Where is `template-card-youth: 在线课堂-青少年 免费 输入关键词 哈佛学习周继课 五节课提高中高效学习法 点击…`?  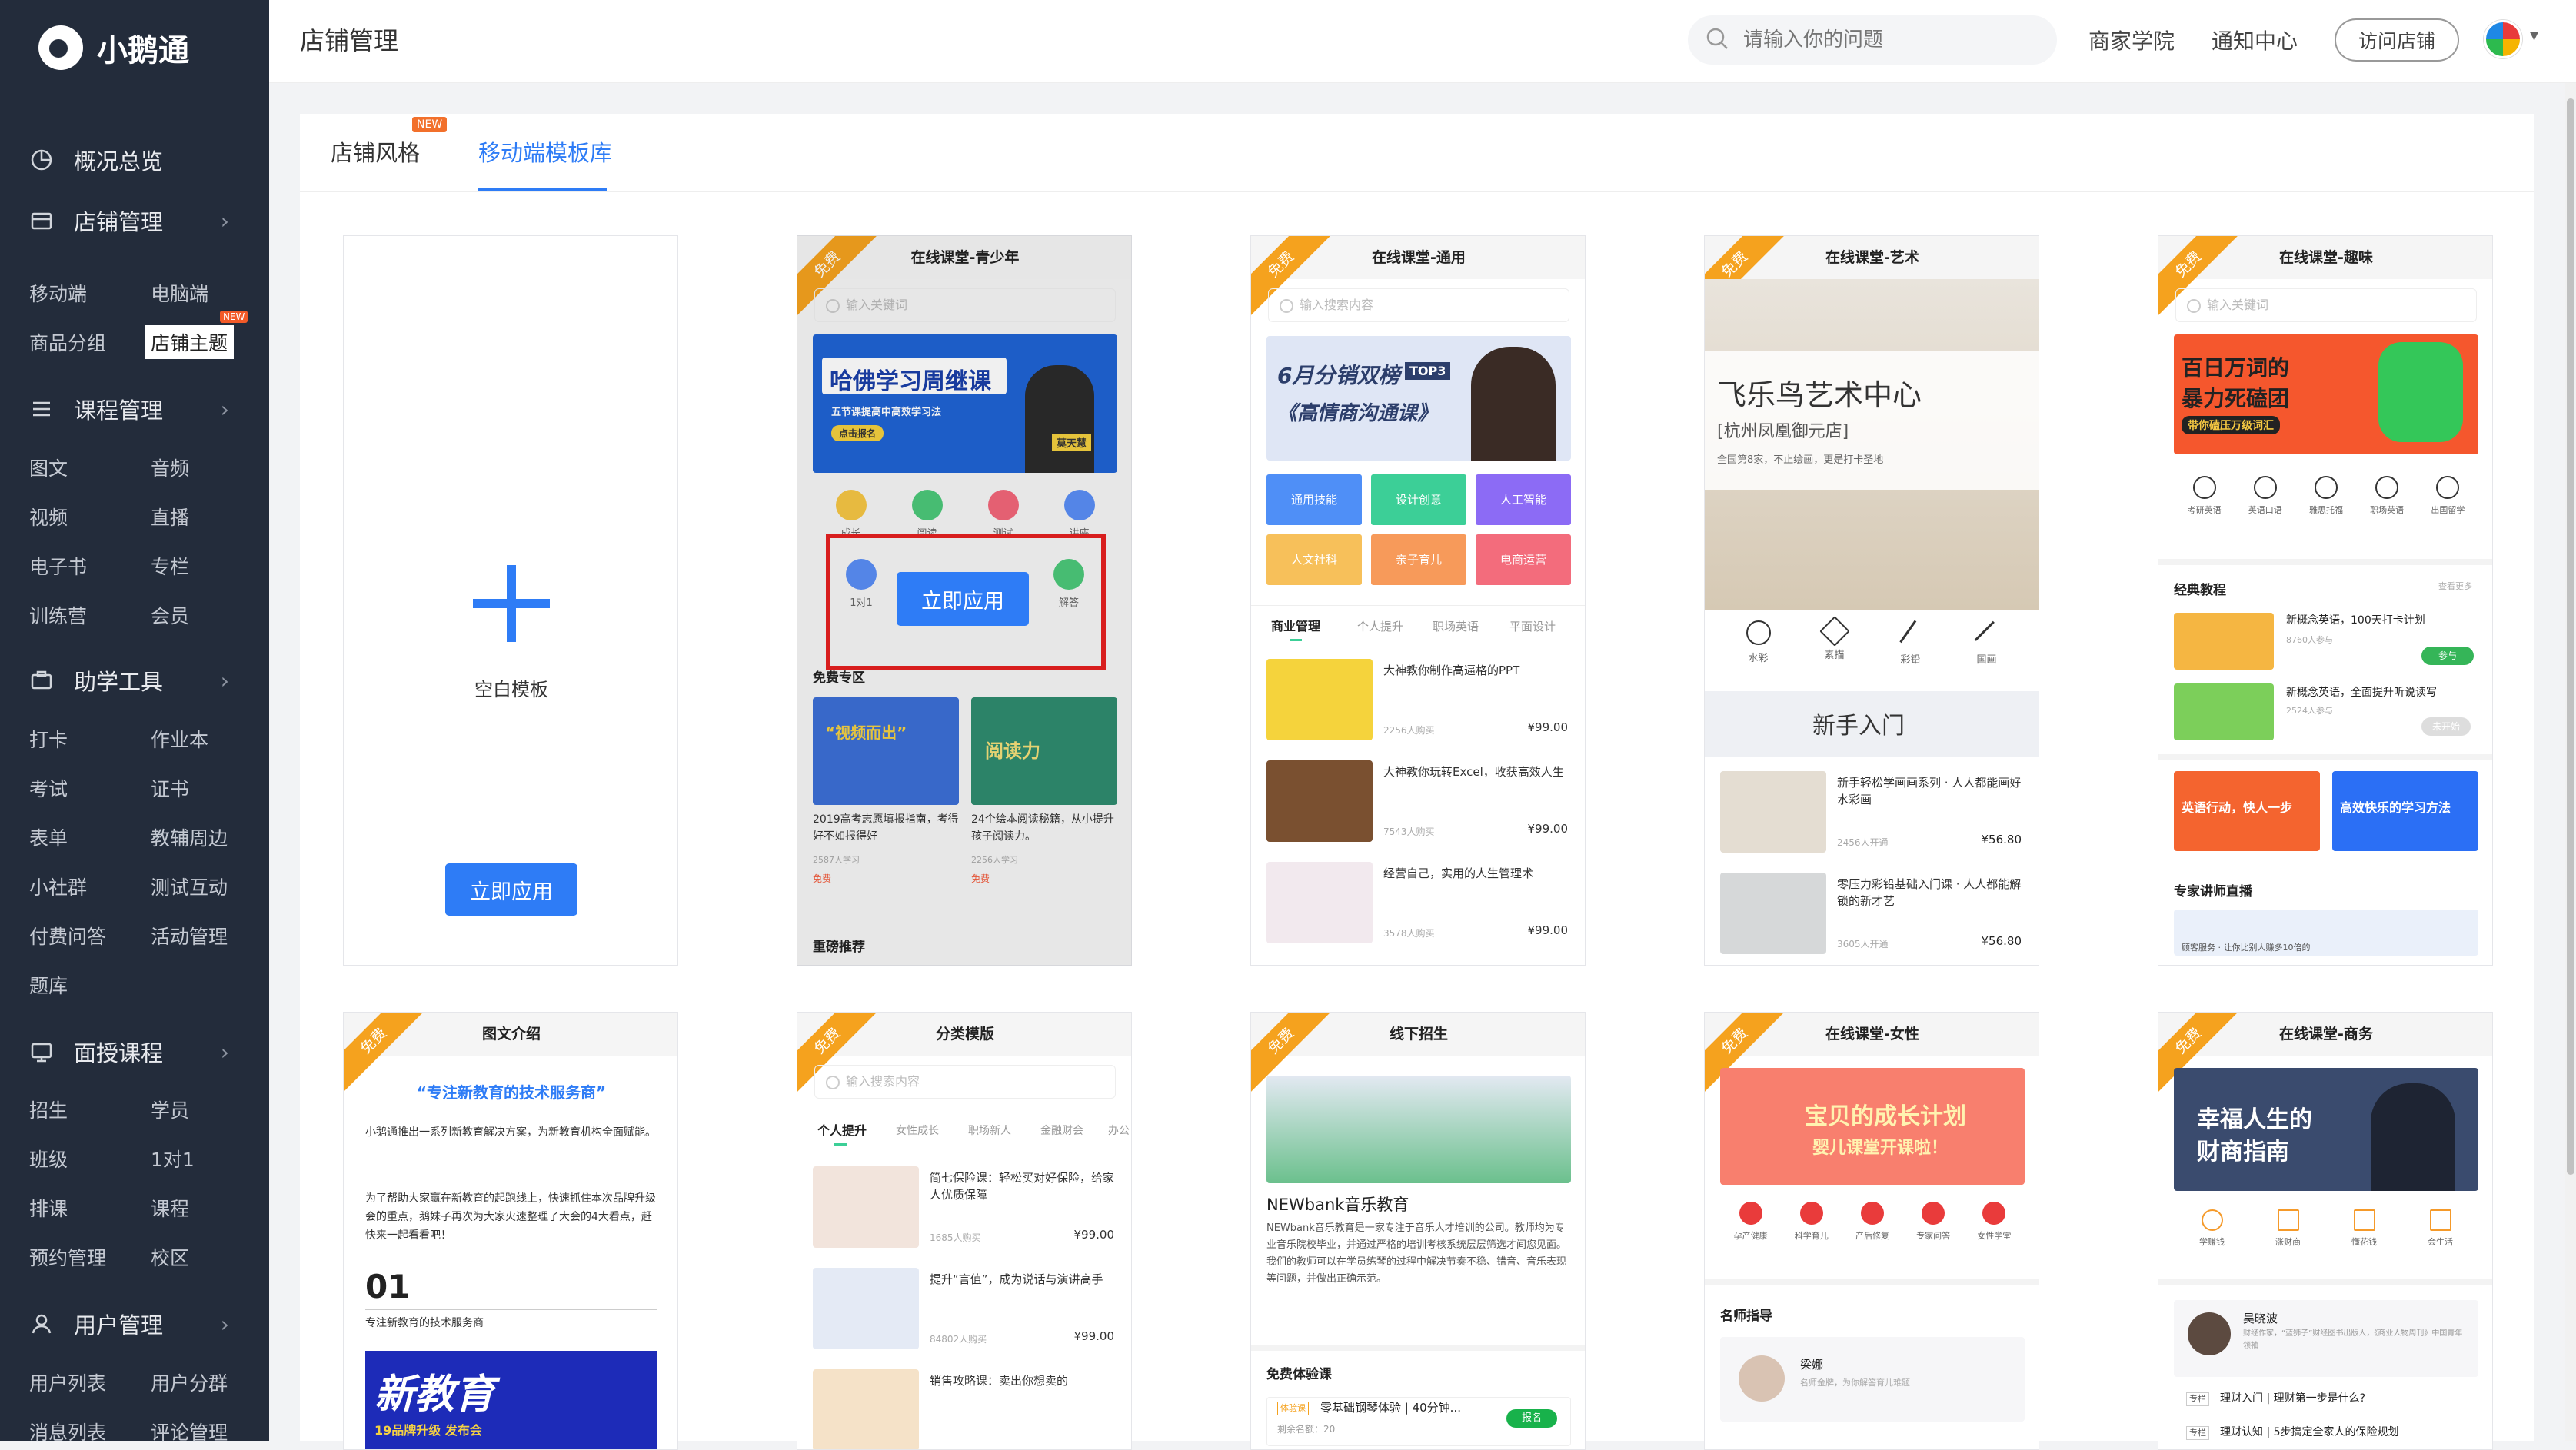
template-card-youth: 在线课堂-青少年 免费 输入关键词 哈佛学习周继课 五节课提高中高效学习法 点击… is located at coordinates (965, 601).